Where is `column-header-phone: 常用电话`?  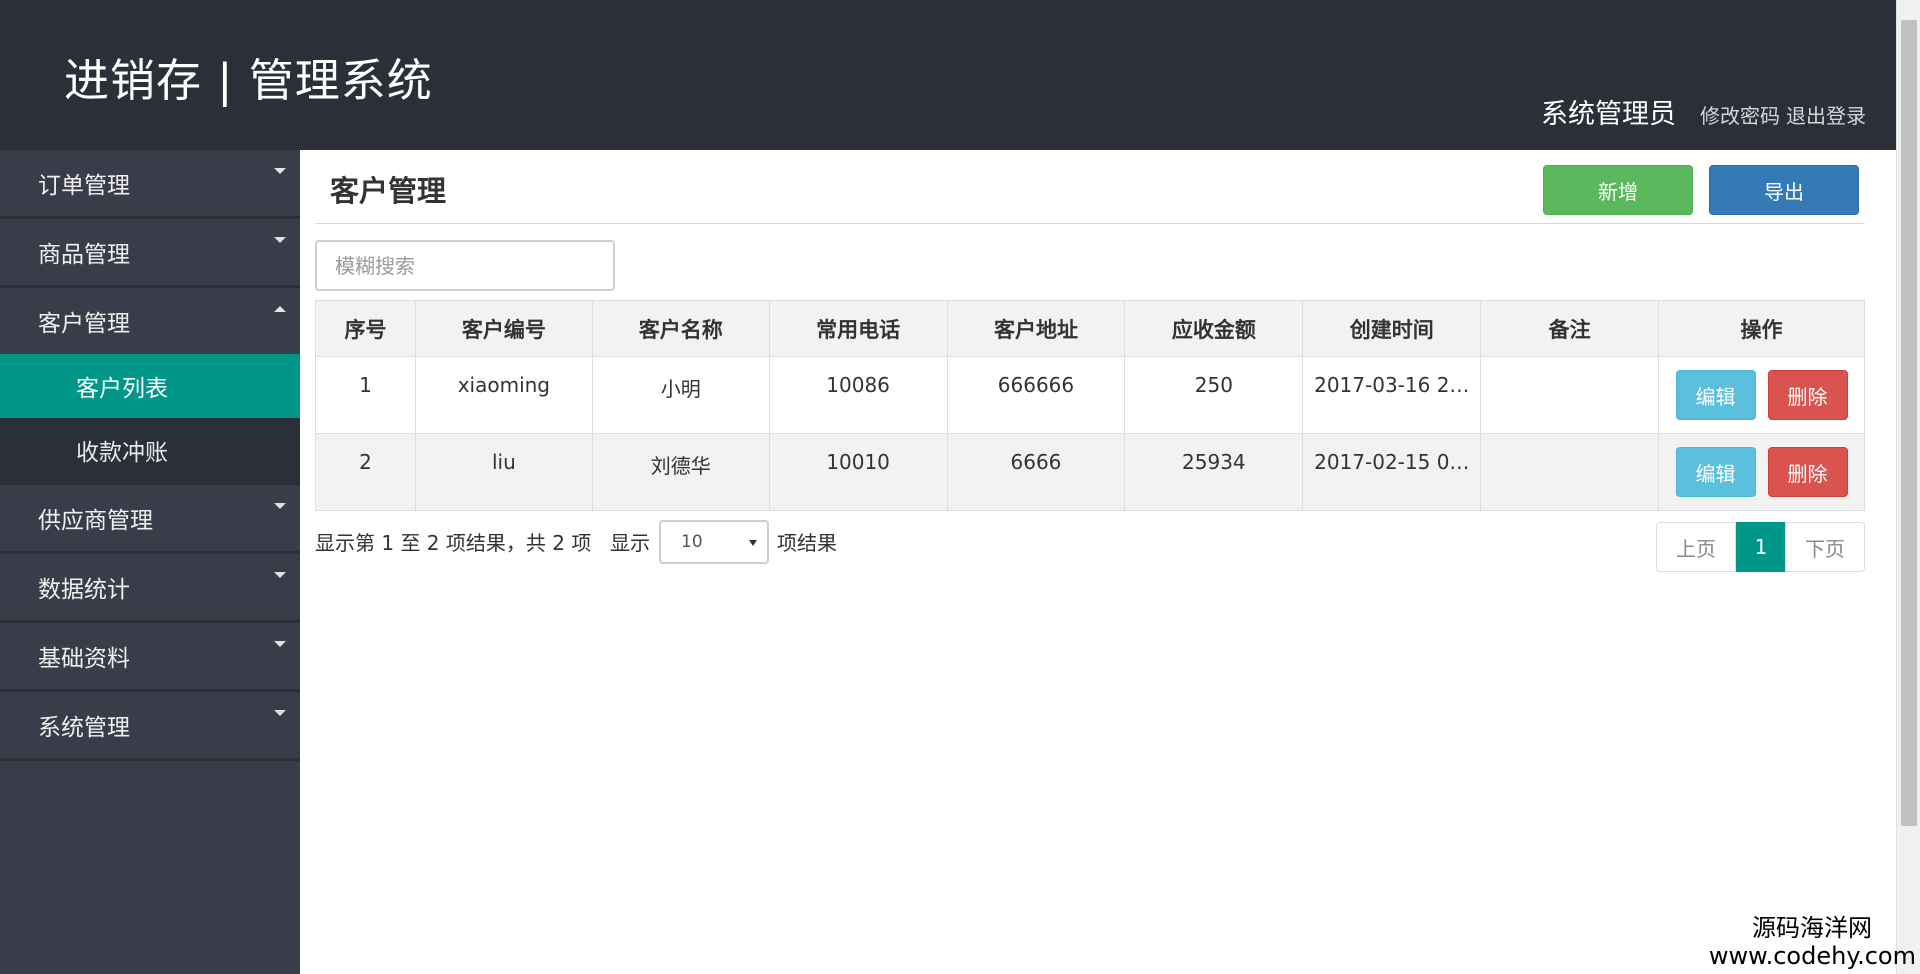
column-header-phone: 常用电话 is located at coordinates (858, 328).